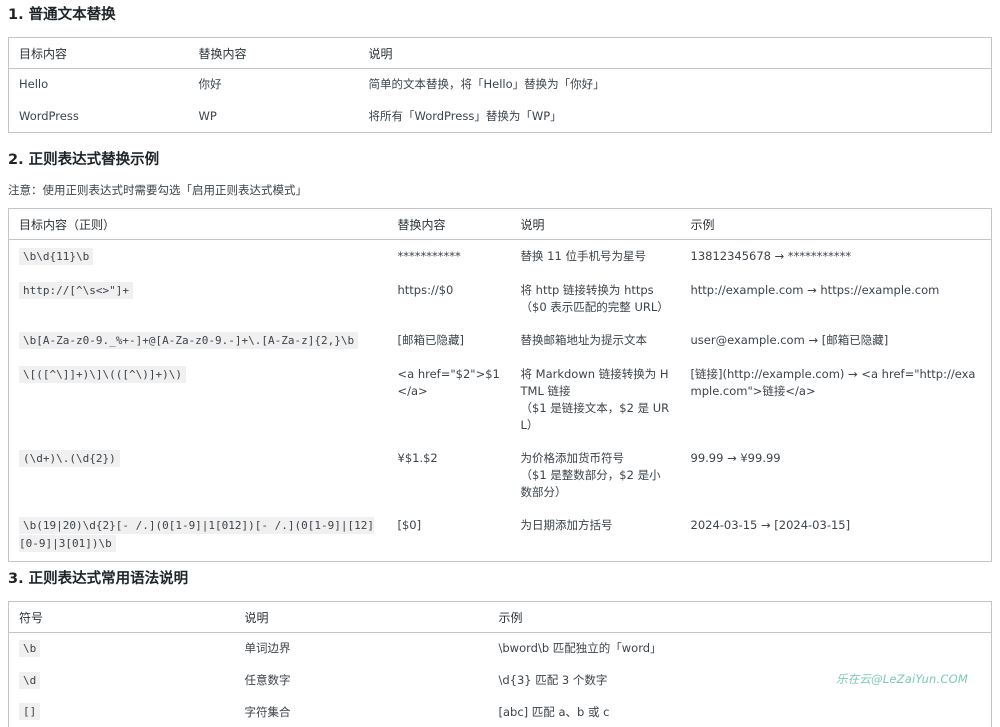 This screenshot has width=1000, height=727. Describe the element at coordinates (554, 711) in the screenshot. I see `cell-example: [abc] 匹配 a、b 或 c` at that location.